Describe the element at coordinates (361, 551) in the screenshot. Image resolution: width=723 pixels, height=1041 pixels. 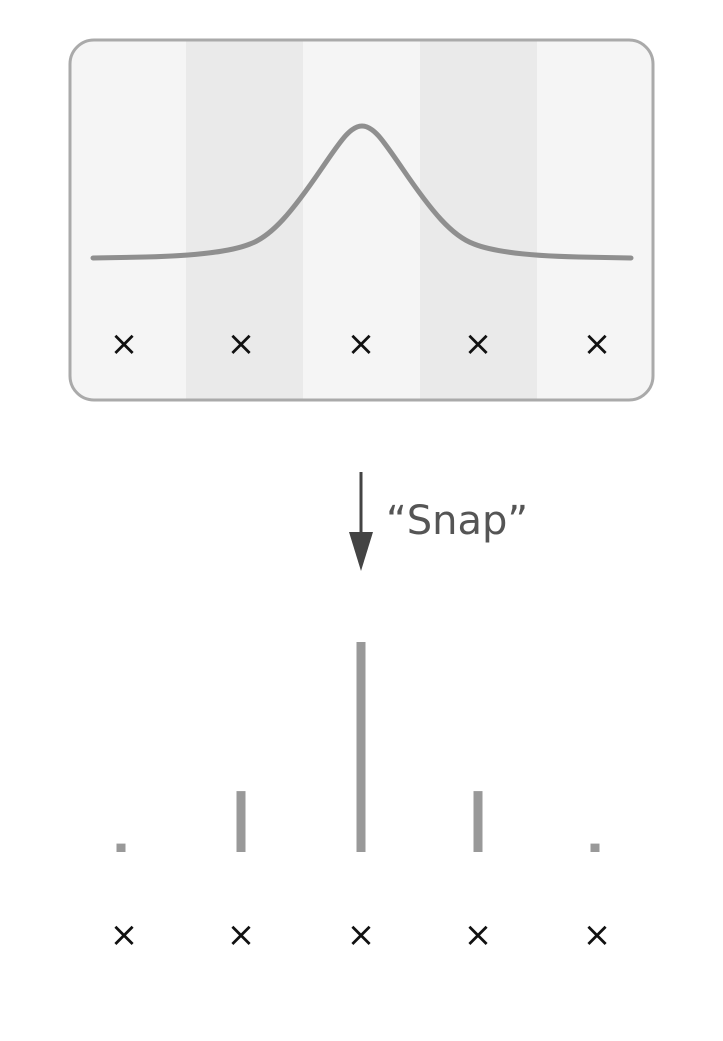
I see `snap-arrow-head` at that location.